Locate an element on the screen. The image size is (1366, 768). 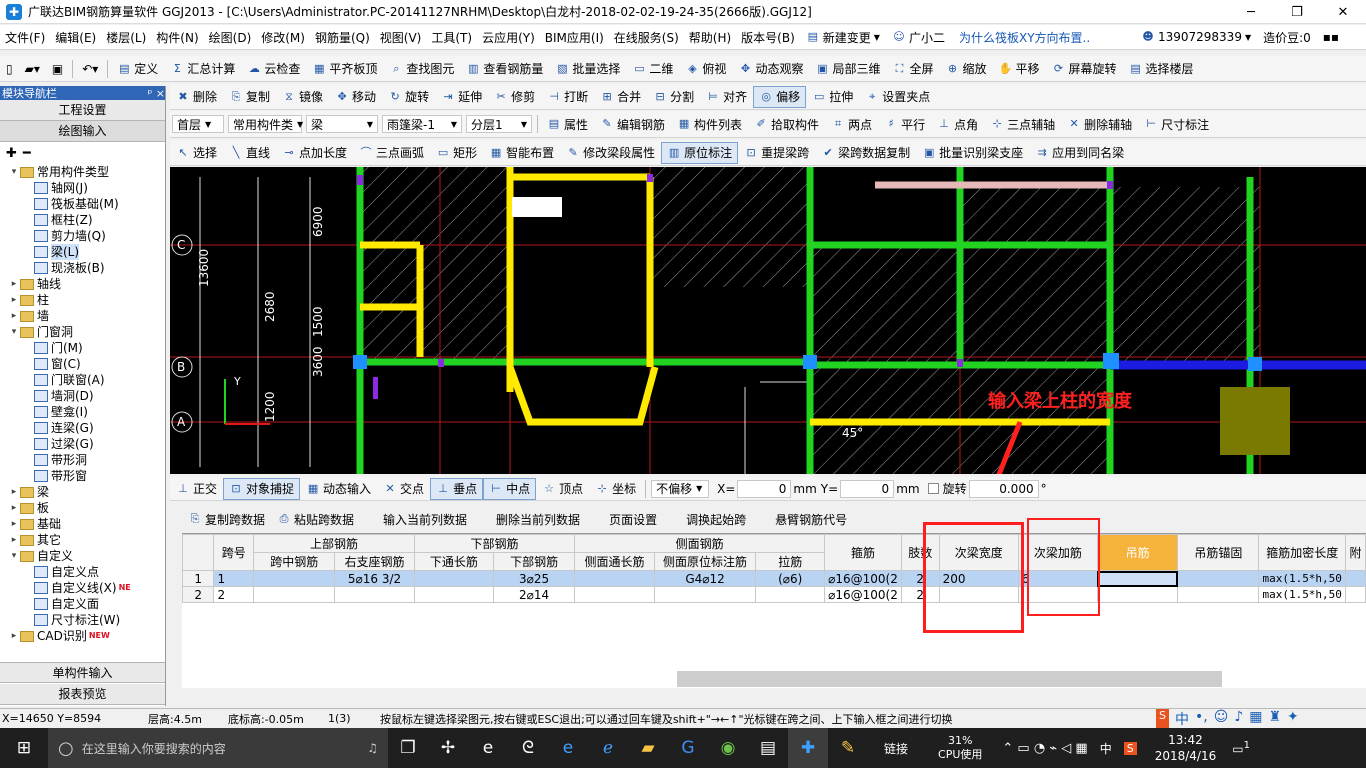
tree-item: 门联窗(A) is located at coordinates (82, 380).